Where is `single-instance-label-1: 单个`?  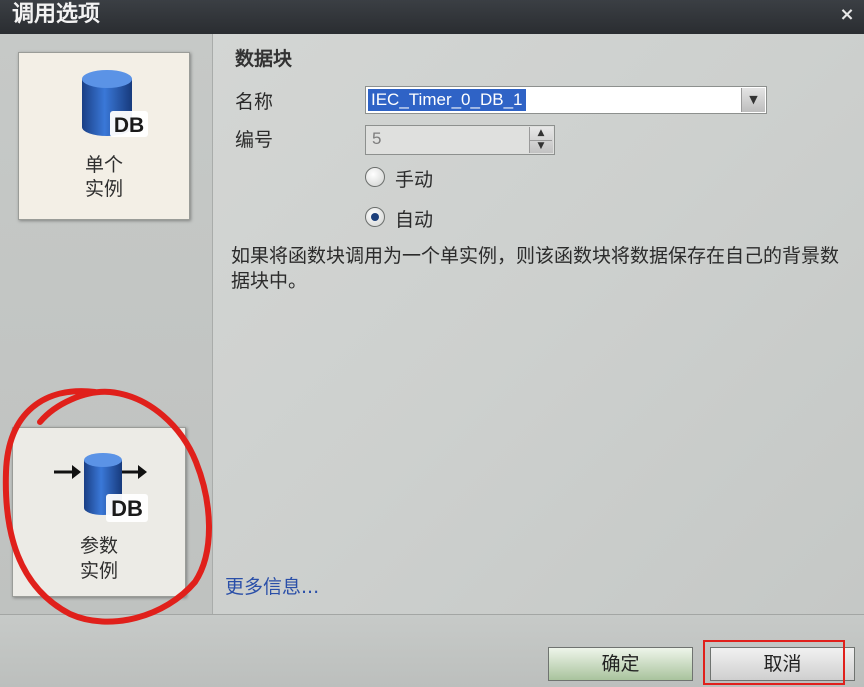
single-instance-label-1: 单个 is located at coordinates (103, 165).